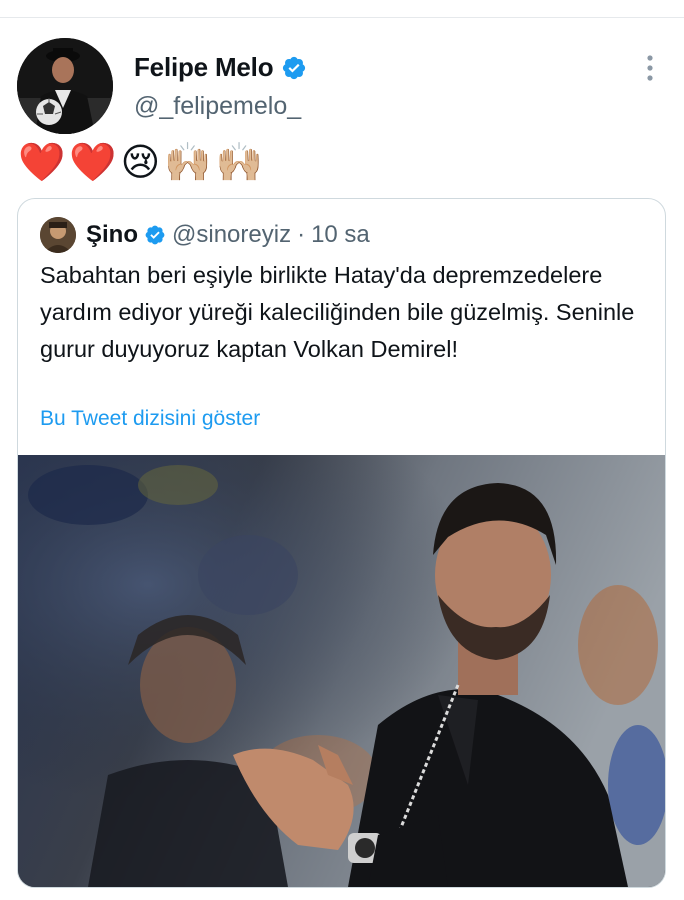  What do you see at coordinates (650, 68) in the screenshot?
I see `more-vertical-icon` at bounding box center [650, 68].